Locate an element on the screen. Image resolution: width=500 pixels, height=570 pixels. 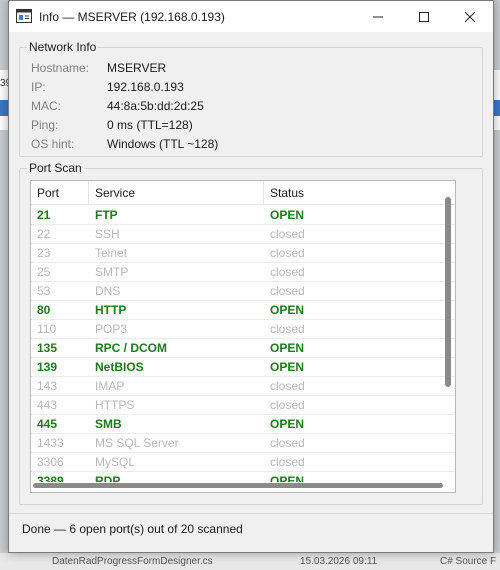
table-row: 3306 MySQL closed is located at coordinates (243, 462).